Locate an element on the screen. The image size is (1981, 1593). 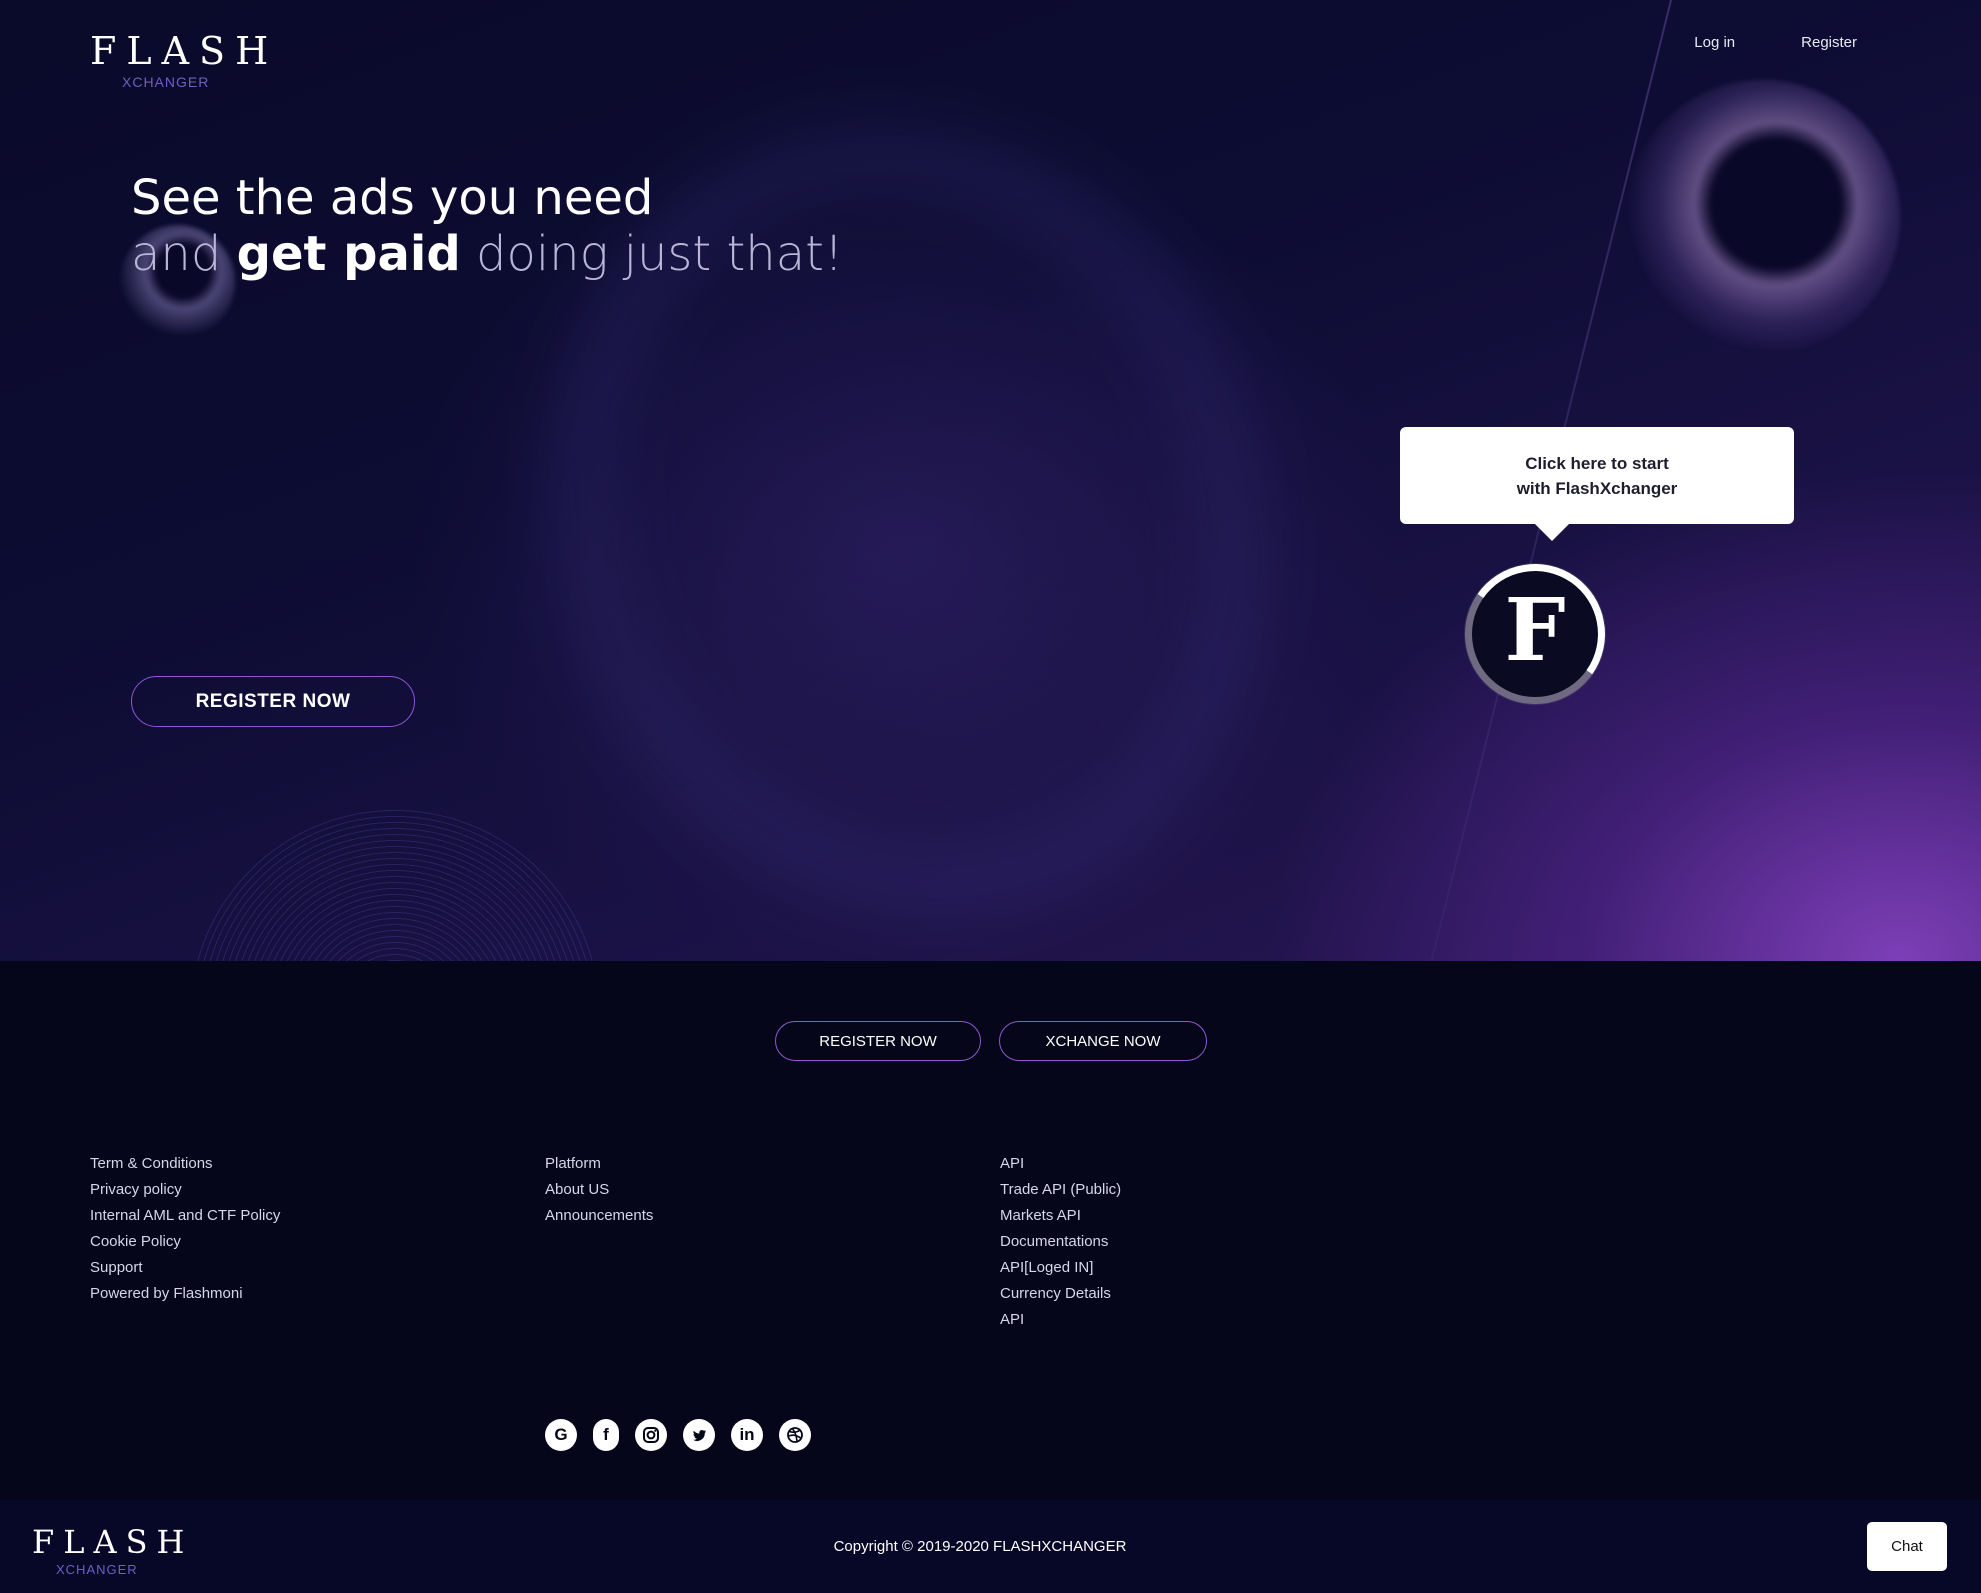
login-link: Log in is located at coordinates (1714, 42).